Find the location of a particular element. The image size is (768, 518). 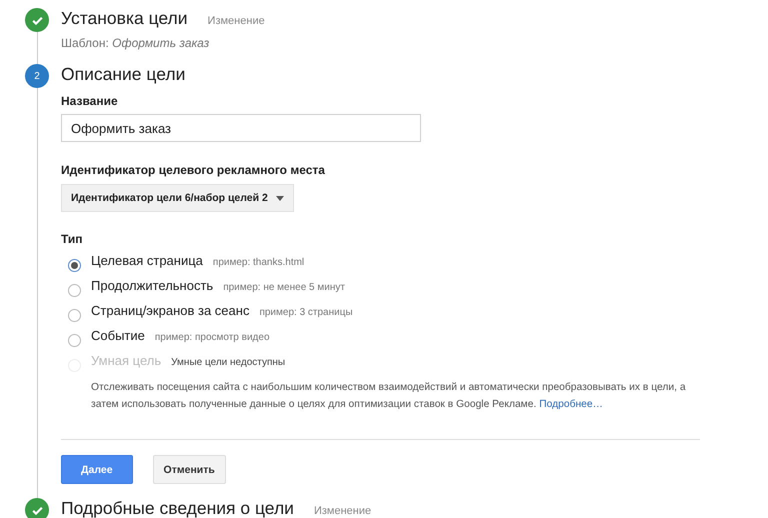

option-hint: пример: просмотр видео is located at coordinates (212, 337).